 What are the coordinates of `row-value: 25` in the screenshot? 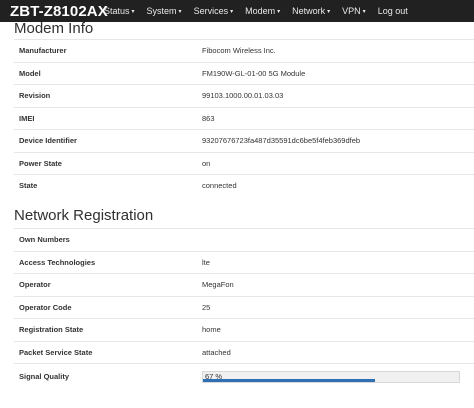 It's located at (206, 307).